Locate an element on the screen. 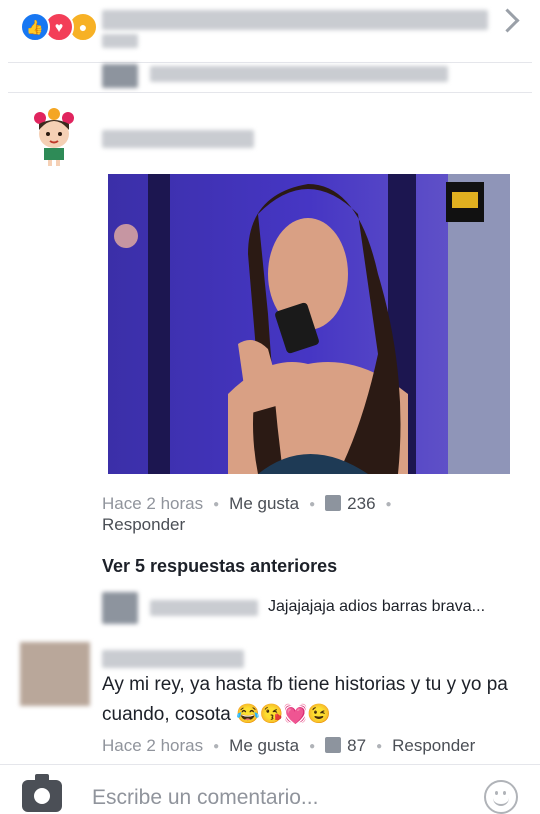  reply-author-blurred is located at coordinates (204, 608).